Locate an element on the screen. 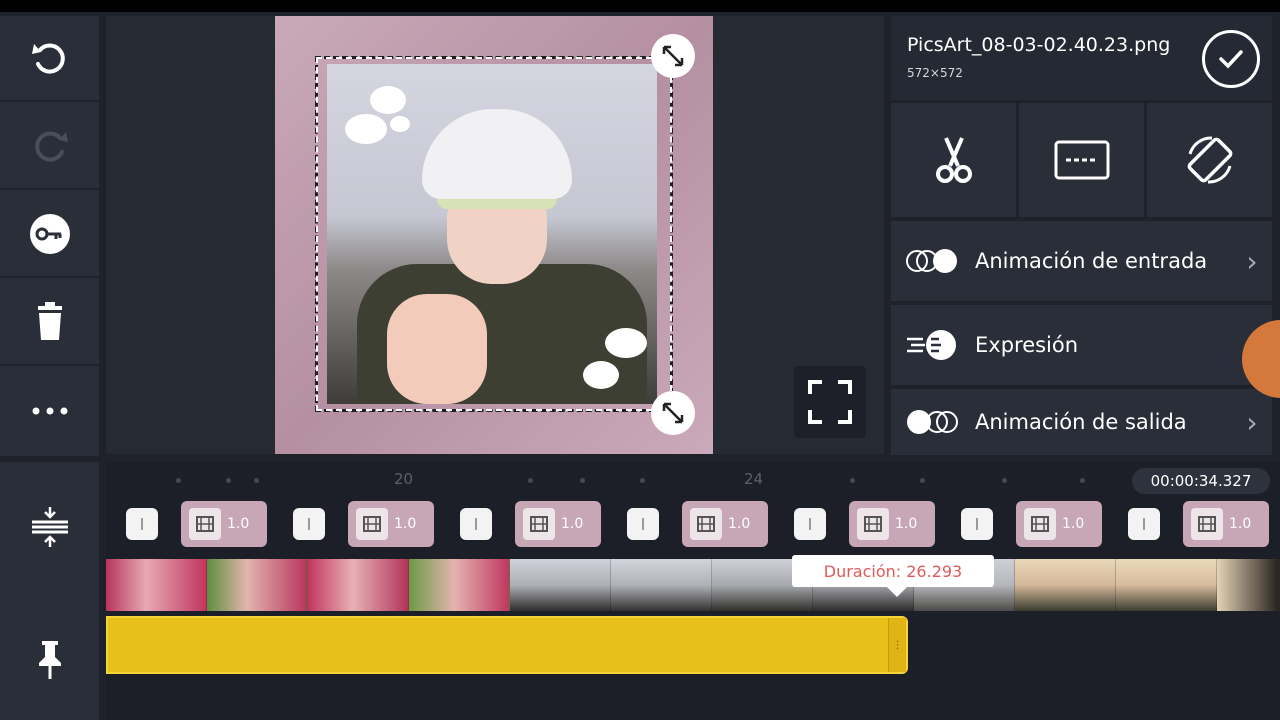  crop-button is located at coordinates (1081, 160).